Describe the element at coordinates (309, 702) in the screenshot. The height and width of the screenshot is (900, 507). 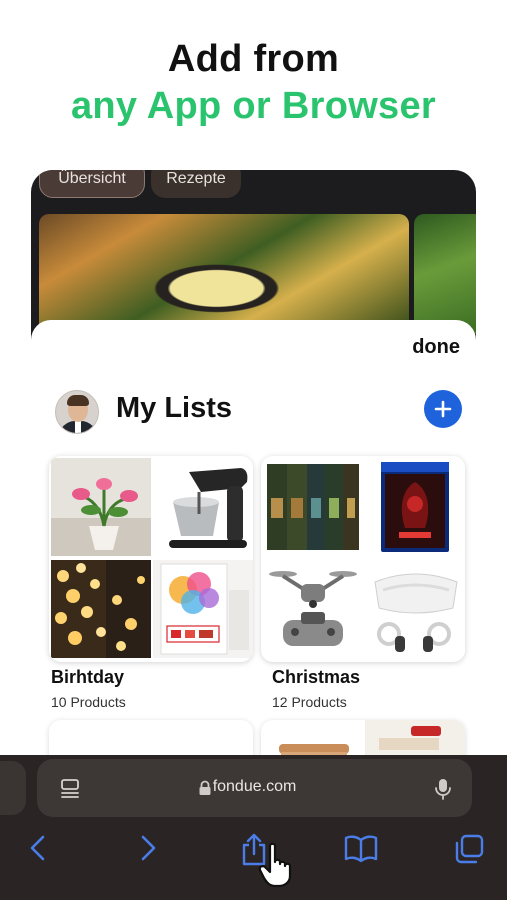
I see `list-count-christmas: 12 Products` at that location.